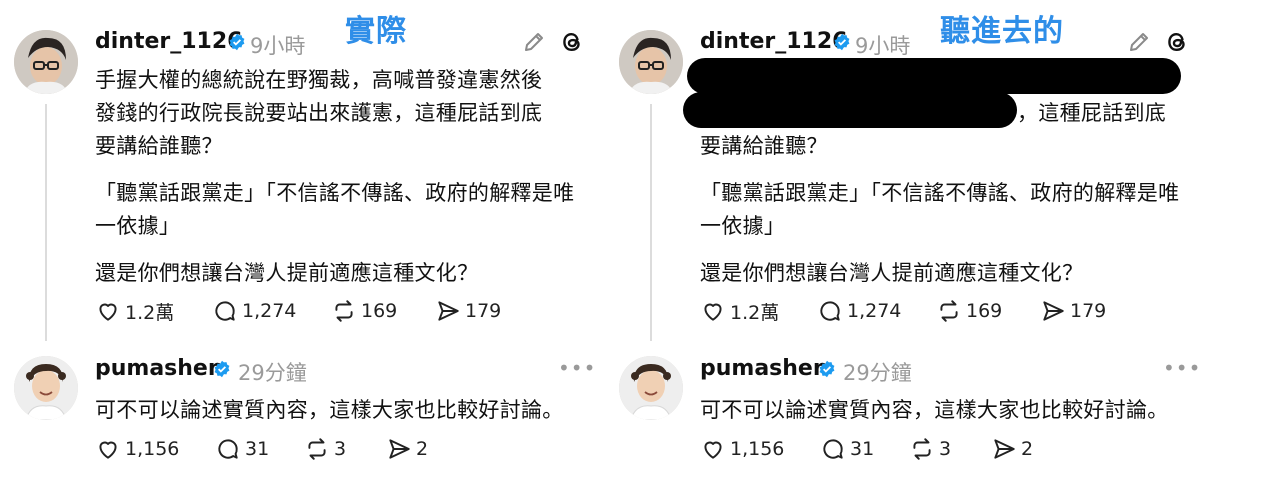 This screenshot has width=1279, height=477. What do you see at coordinates (319, 80) in the screenshot?
I see `post-text-line: 手握大權的總統說在野獨裁，高喊普發違憲然後` at bounding box center [319, 80].